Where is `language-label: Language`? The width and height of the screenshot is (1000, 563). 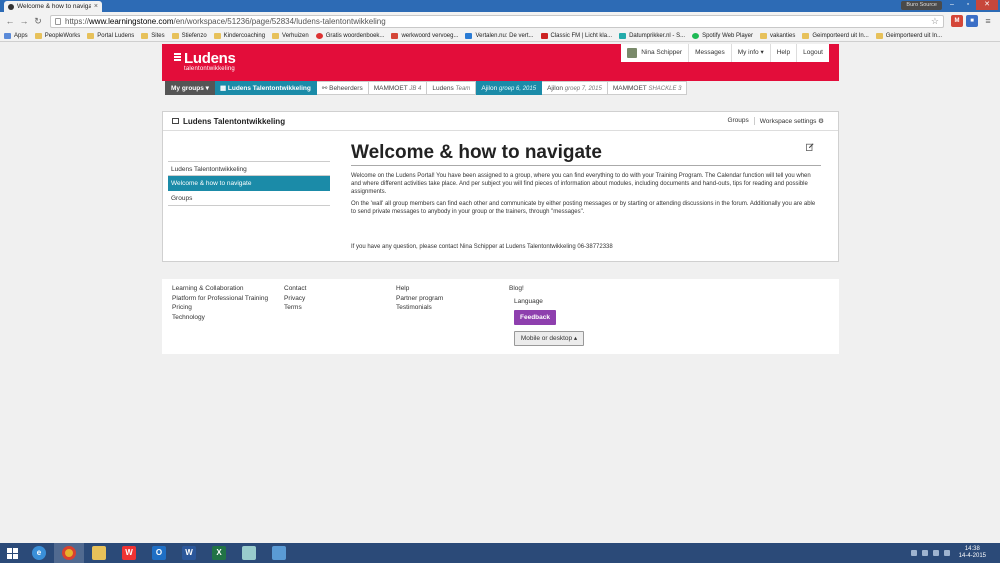
language-label: Language is located at coordinates (528, 301).